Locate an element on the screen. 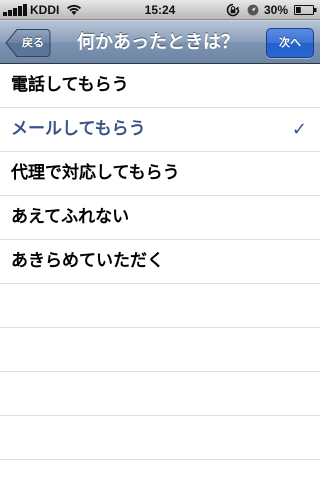 The image size is (320, 480). list-item-phone: 電話してもらう is located at coordinates (160, 86).